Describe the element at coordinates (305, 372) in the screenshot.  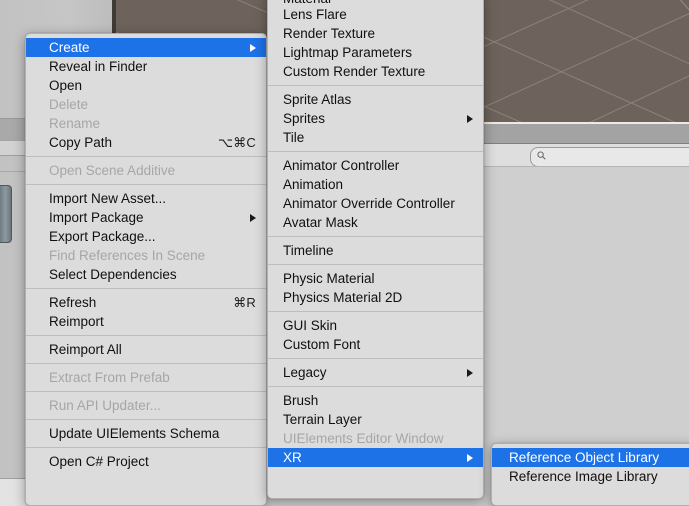
I see `menu-item-label: Legacy` at that location.